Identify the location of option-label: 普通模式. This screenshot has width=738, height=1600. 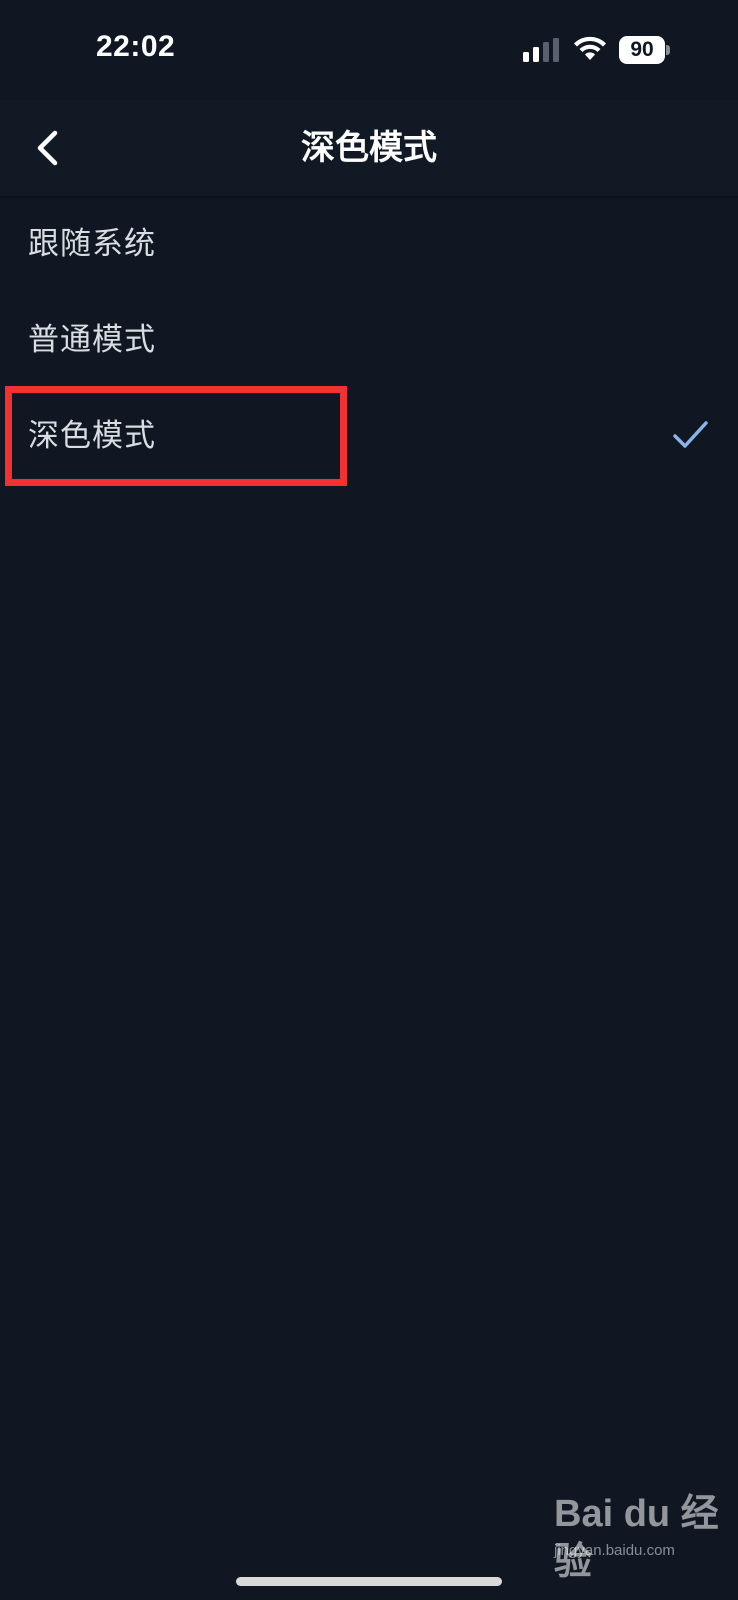
(92, 340).